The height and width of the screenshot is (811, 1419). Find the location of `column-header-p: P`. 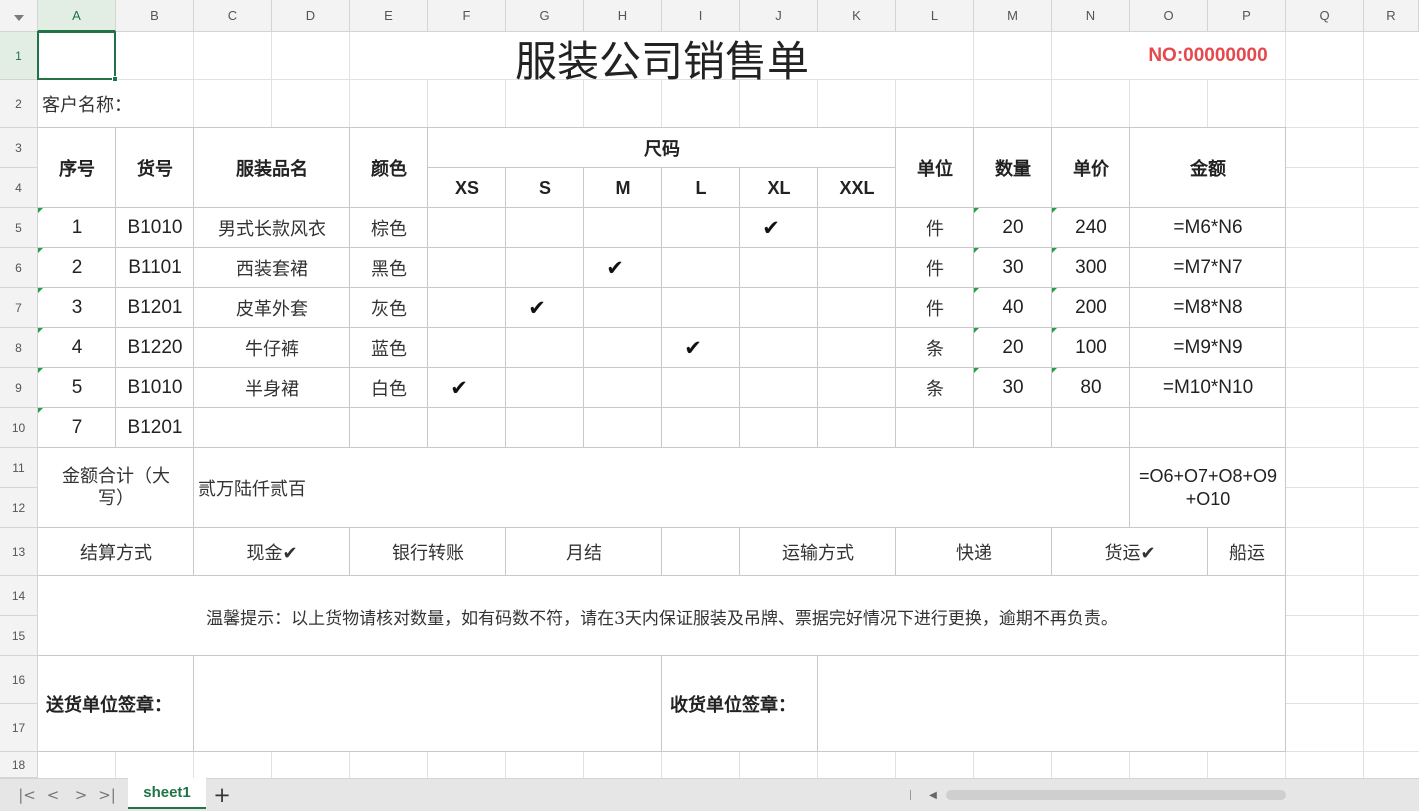

column-header-p: P is located at coordinates (1247, 16).